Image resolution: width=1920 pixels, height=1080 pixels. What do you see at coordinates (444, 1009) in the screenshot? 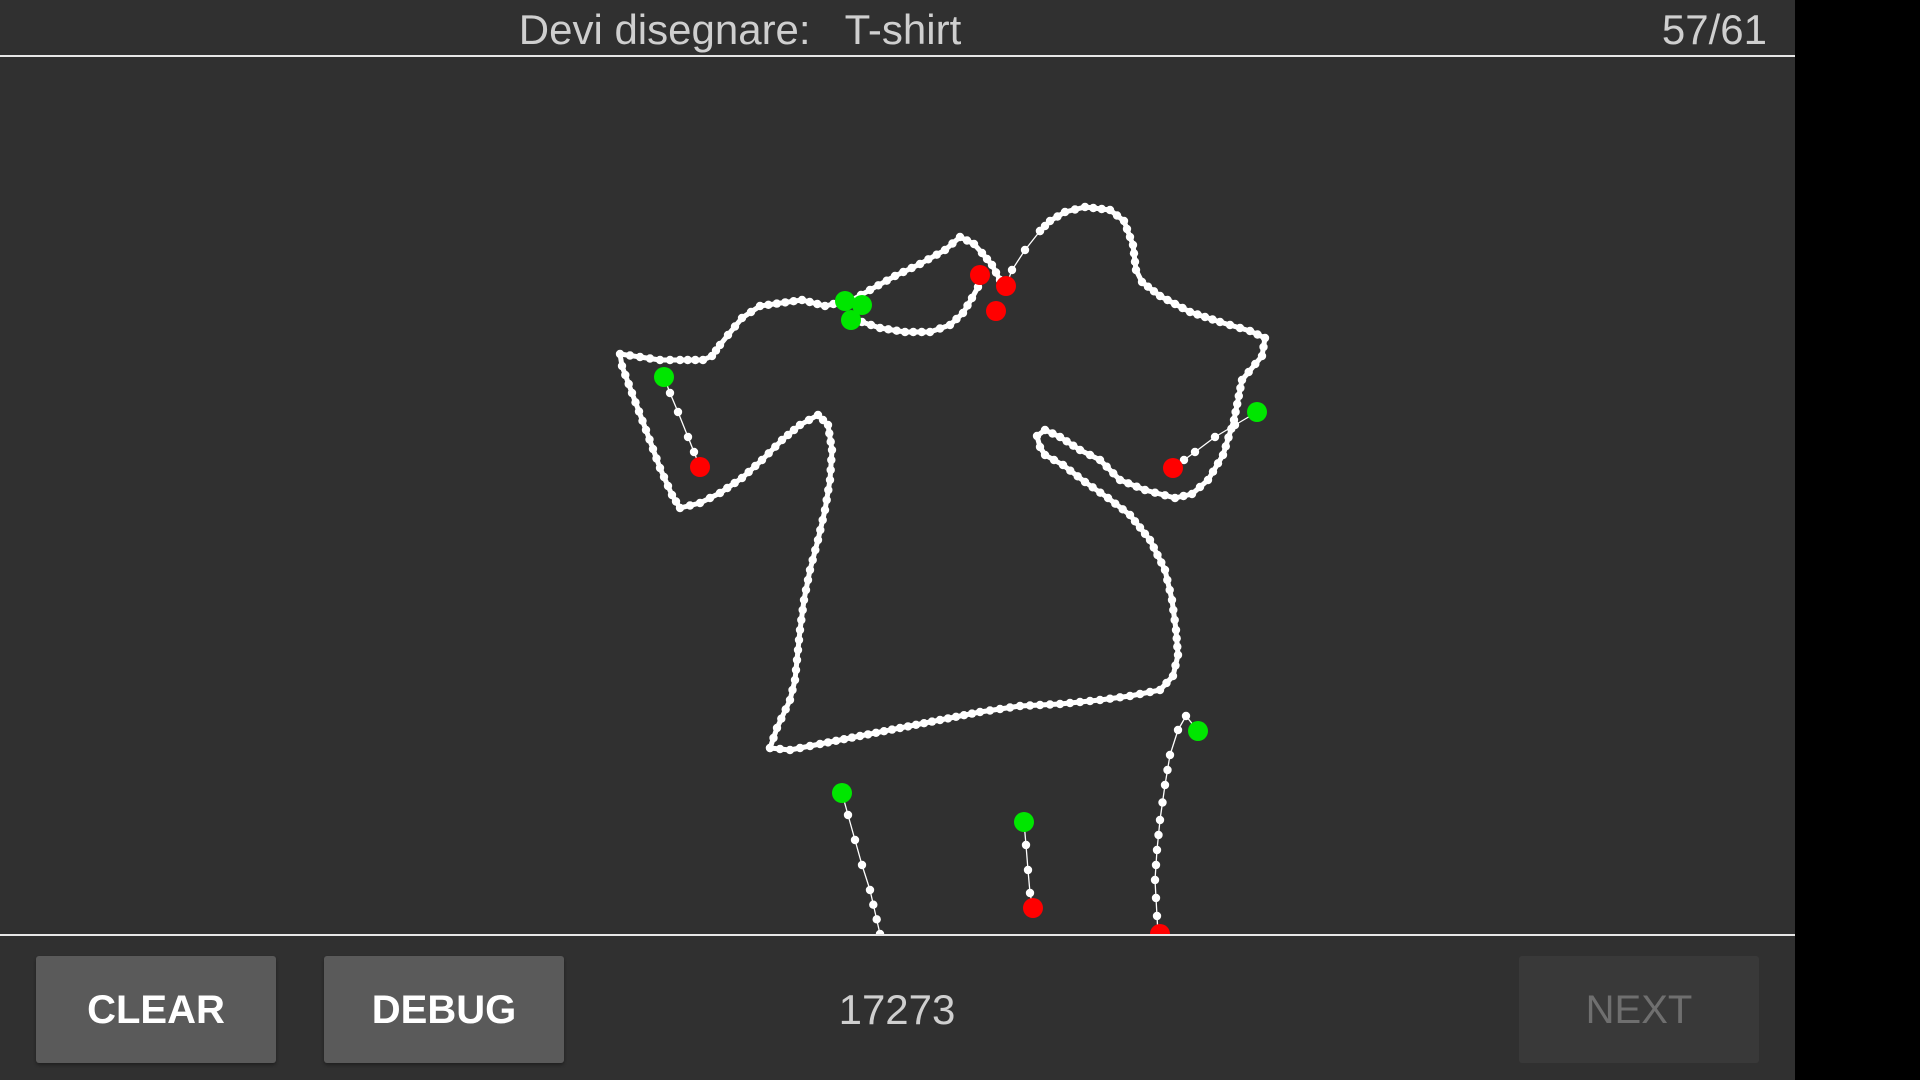
I see `debug-button: DEBUG` at bounding box center [444, 1009].